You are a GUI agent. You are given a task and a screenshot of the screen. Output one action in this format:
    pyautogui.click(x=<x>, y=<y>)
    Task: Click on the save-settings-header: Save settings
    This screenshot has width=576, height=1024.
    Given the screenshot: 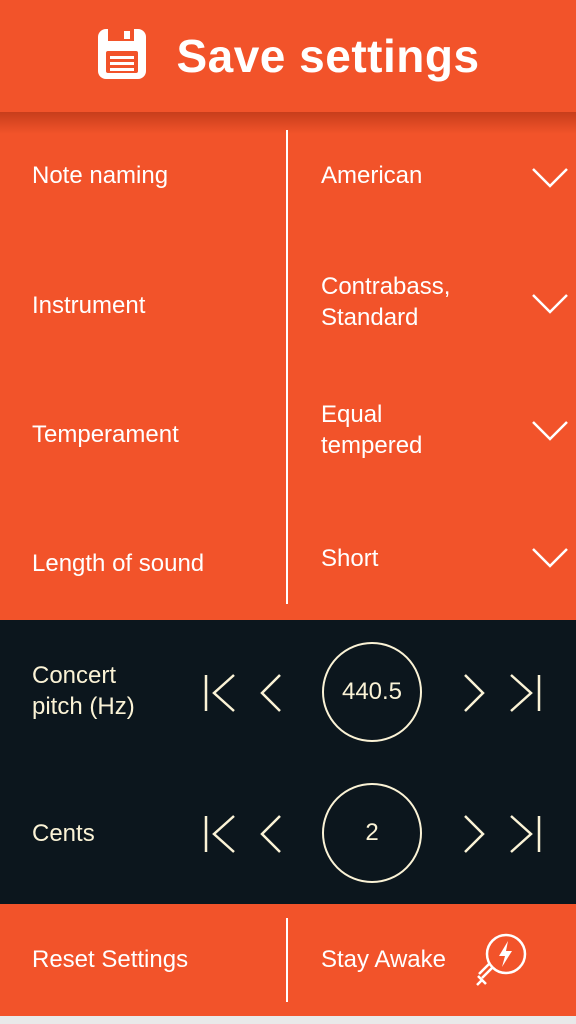 What is the action you would take?
    pyautogui.click(x=288, y=56)
    